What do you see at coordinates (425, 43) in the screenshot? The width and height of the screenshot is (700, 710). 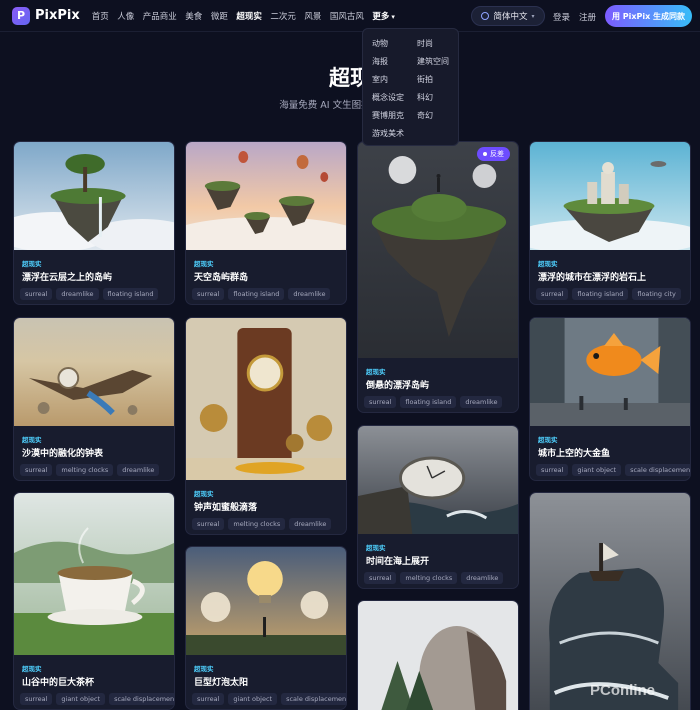 I see `dropdown-item-fashion: 时尚` at bounding box center [425, 43].